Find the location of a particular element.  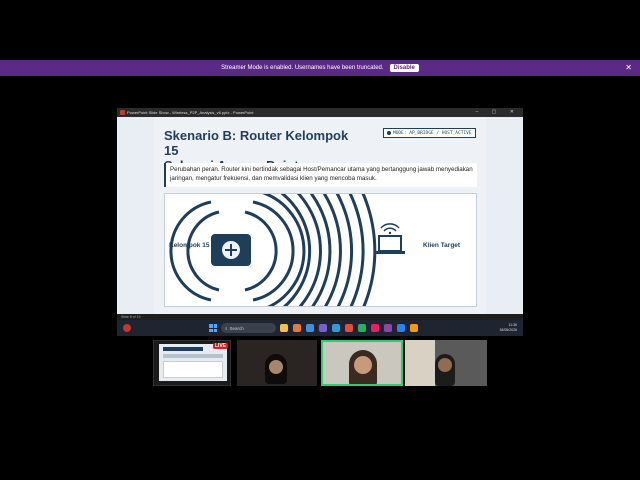

notification-icon is located at coordinates (127, 328).